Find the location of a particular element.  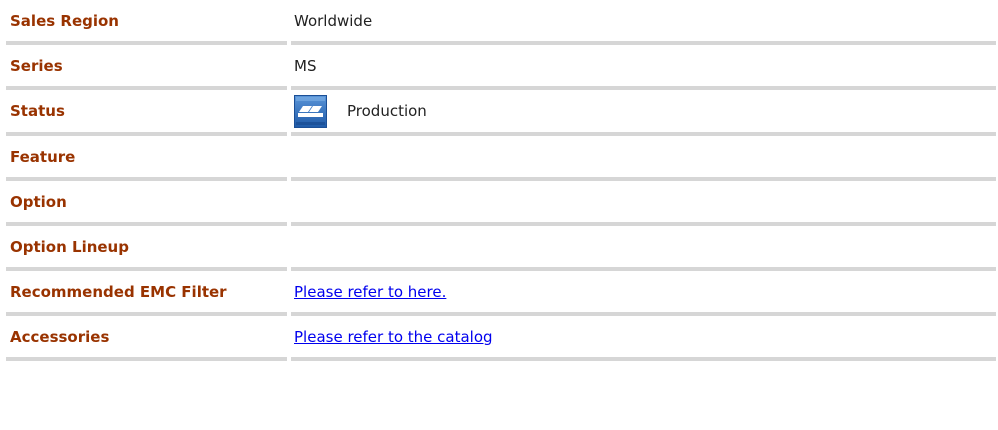

series-label: Series is located at coordinates (146, 67).